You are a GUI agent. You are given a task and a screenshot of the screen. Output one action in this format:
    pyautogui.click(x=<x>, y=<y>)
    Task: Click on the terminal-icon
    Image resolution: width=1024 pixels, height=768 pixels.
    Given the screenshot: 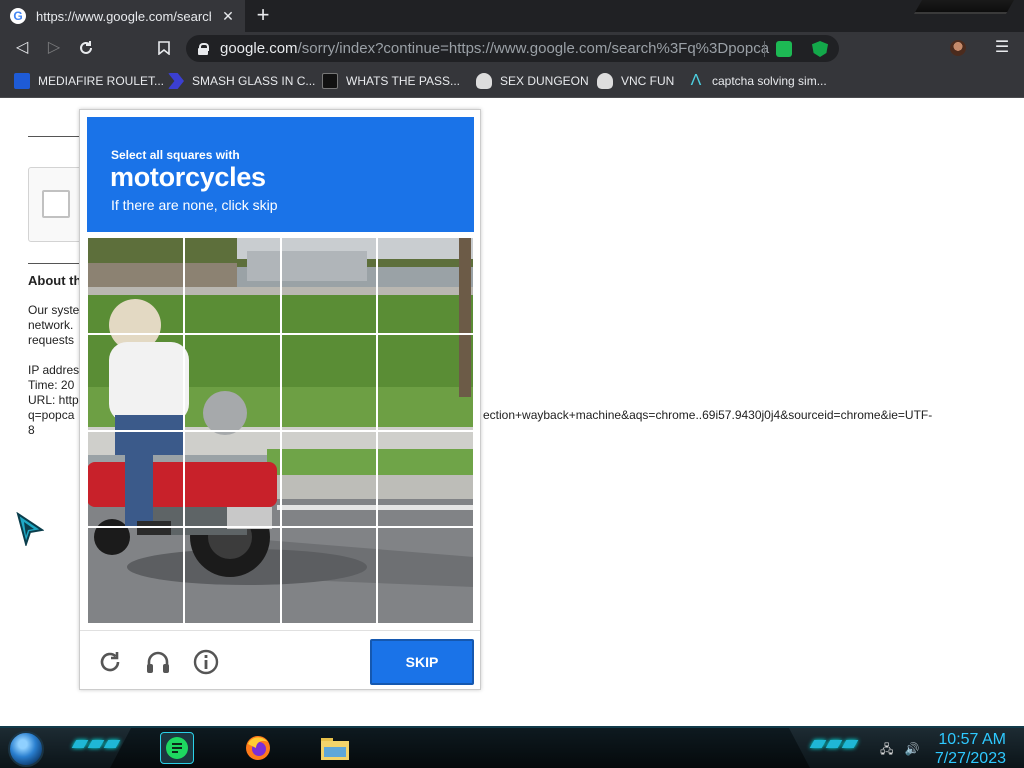 What is the action you would take?
    pyautogui.click(x=330, y=81)
    